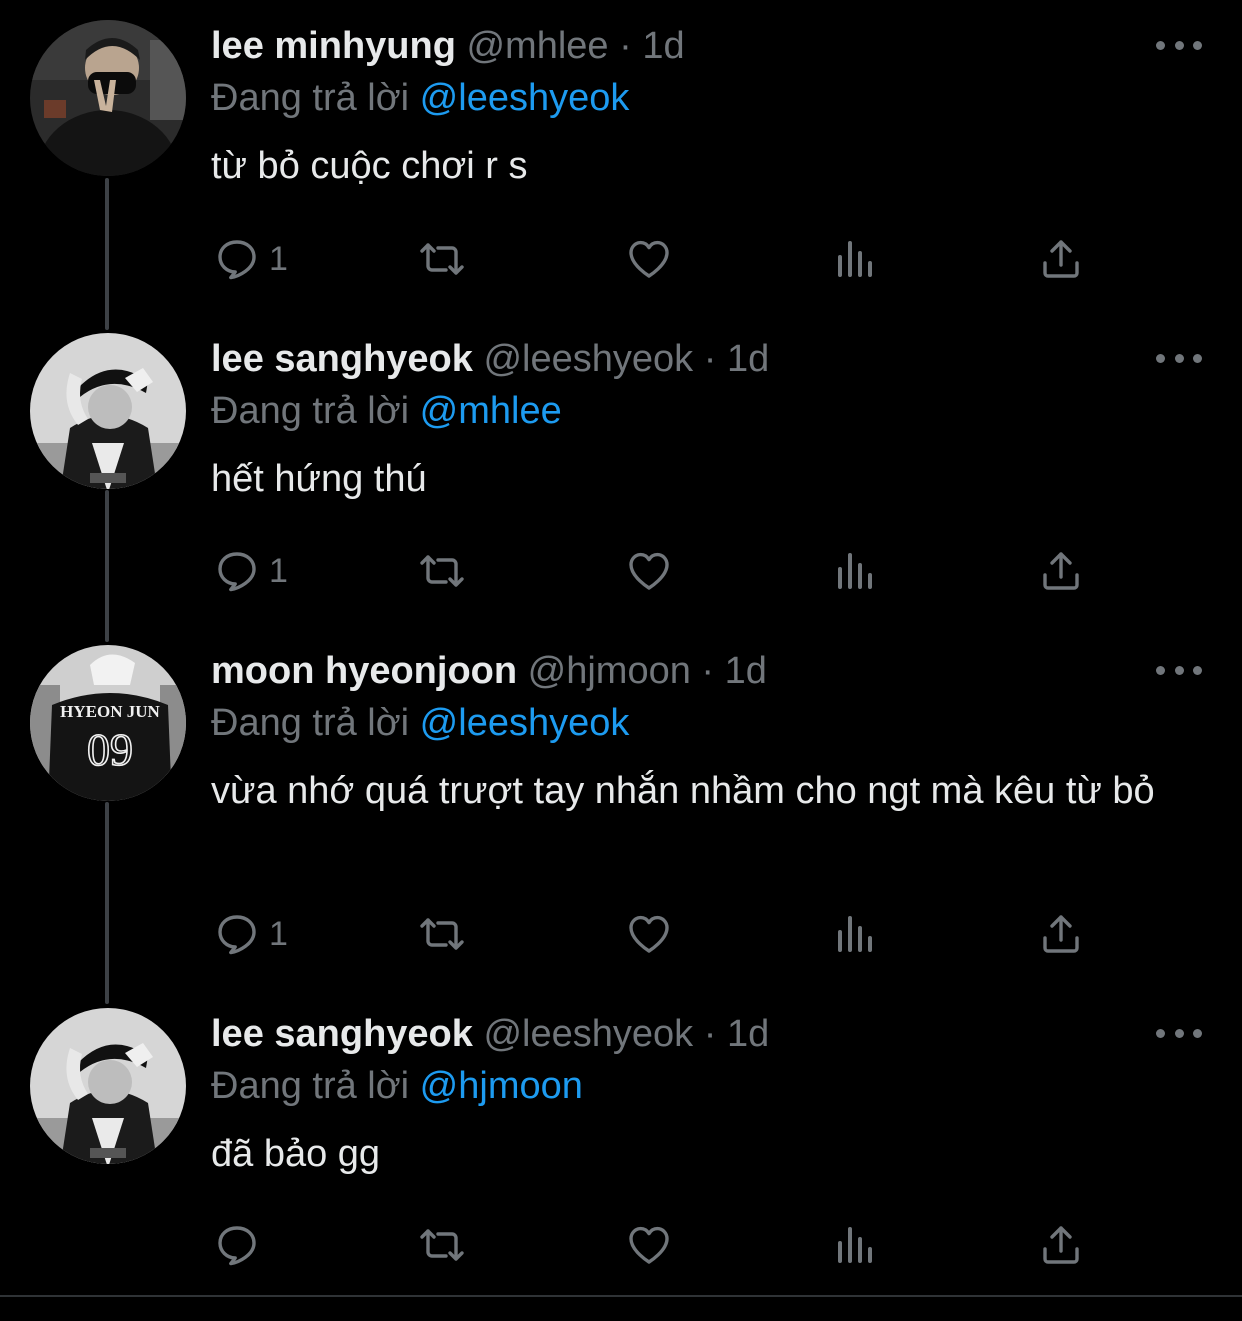 The width and height of the screenshot is (1242, 1321). Describe the element at coordinates (110, 749) in the screenshot. I see `jersey-number: 09` at that location.